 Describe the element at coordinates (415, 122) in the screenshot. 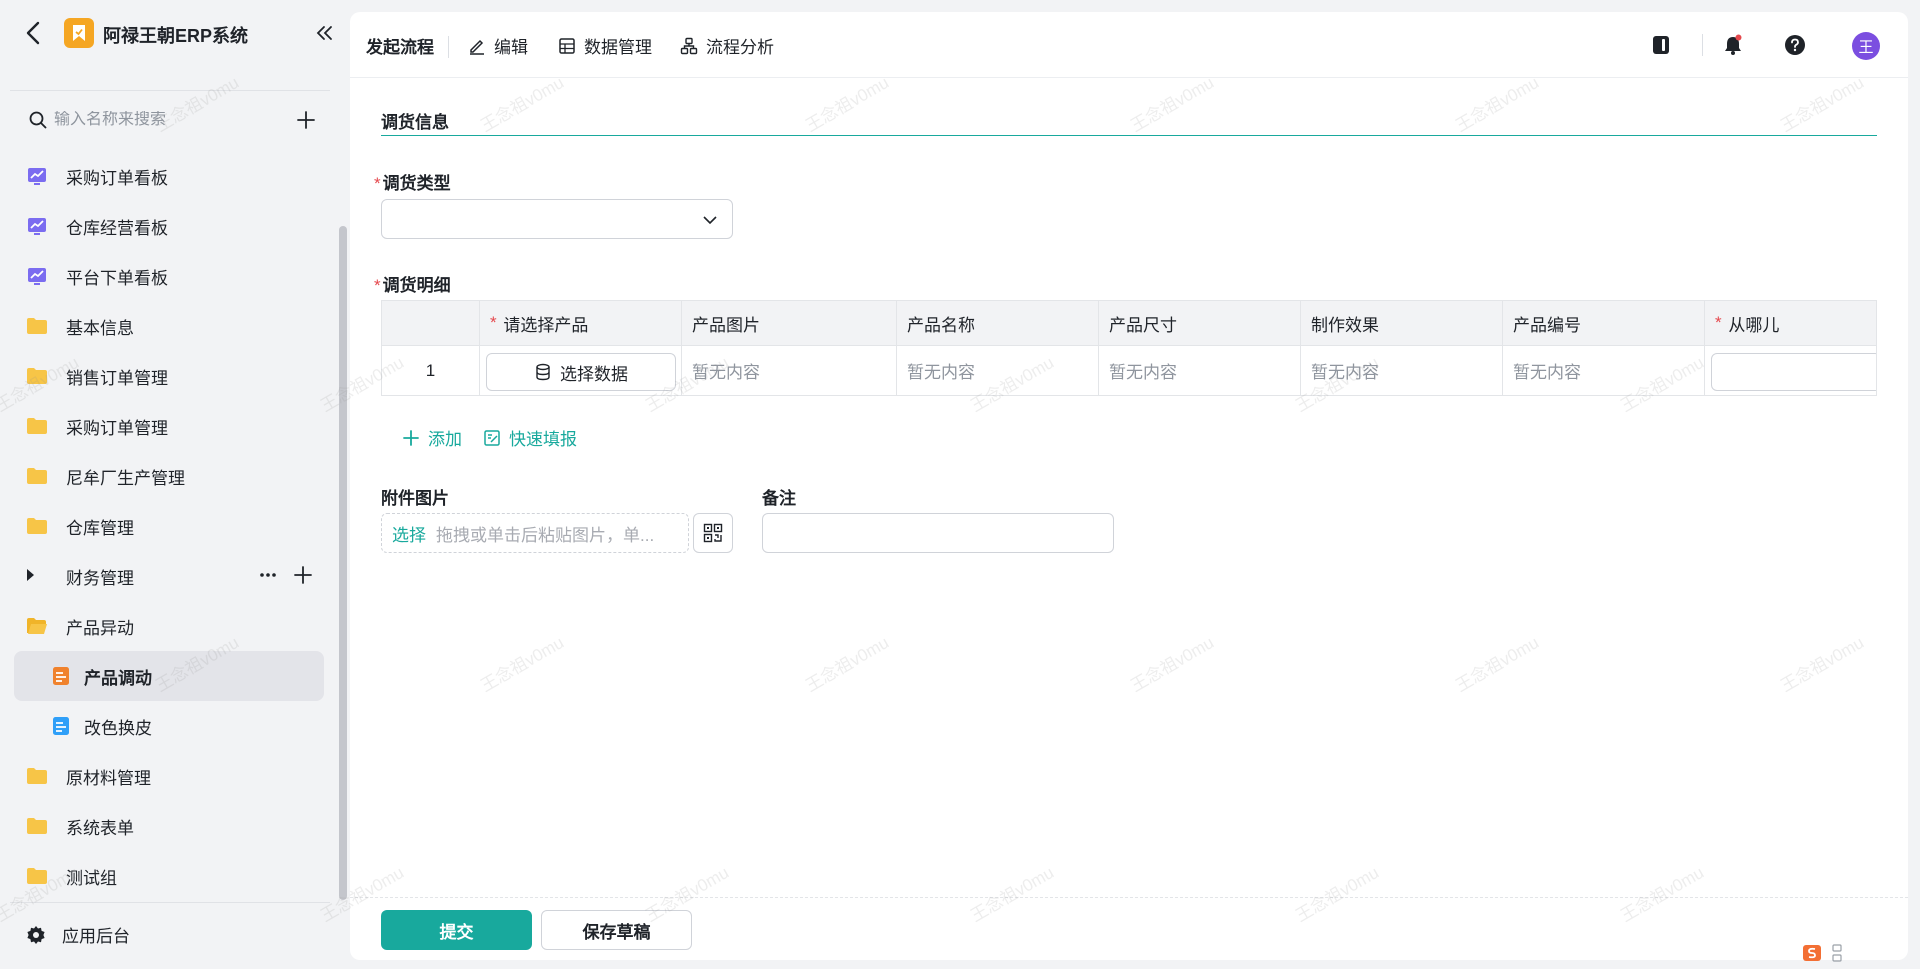

I see `section-title: 调货信息` at that location.